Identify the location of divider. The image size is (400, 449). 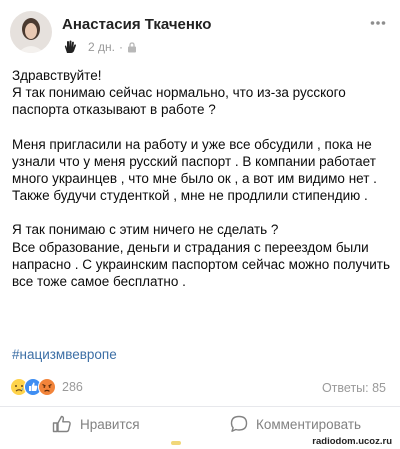
(200, 406).